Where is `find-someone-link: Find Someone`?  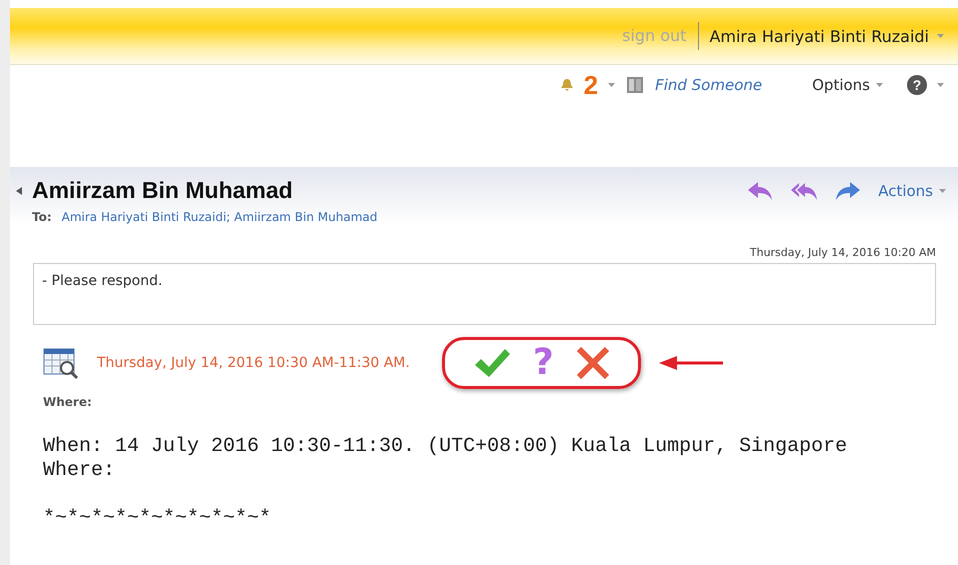 find-someone-link: Find Someone is located at coordinates (708, 85).